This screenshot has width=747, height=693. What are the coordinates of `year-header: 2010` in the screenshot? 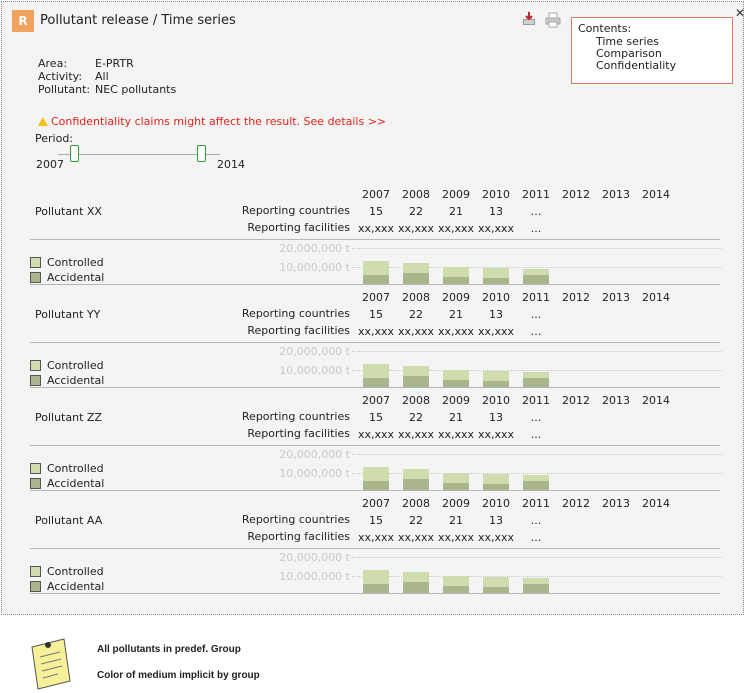 It's located at (496, 503).